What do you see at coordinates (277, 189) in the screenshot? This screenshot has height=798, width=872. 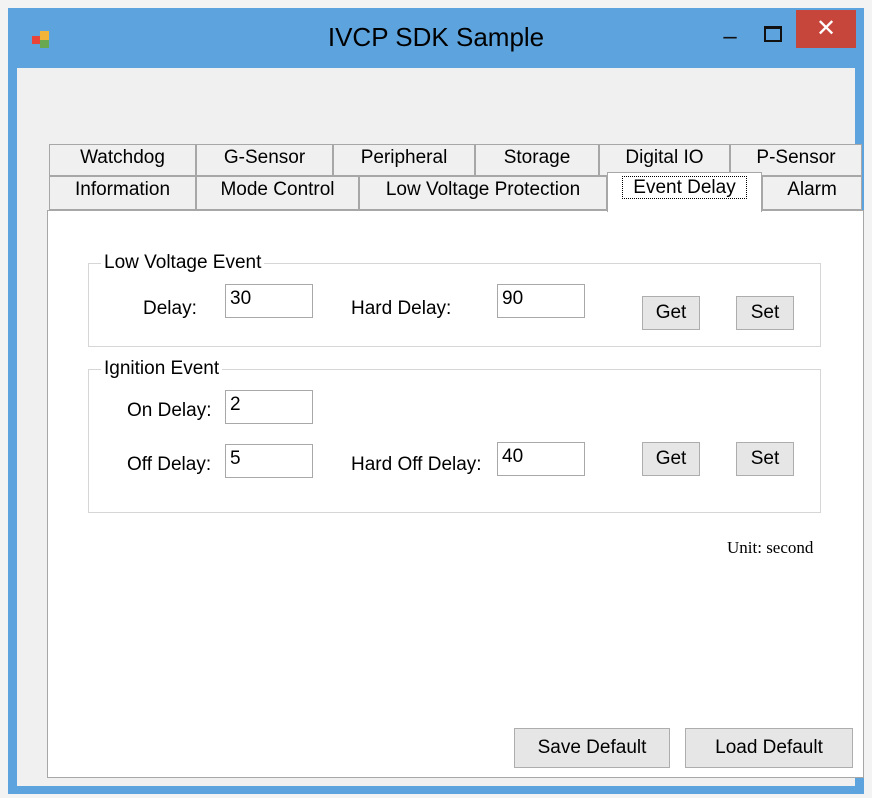 I see `tab-label: Mode Control` at bounding box center [277, 189].